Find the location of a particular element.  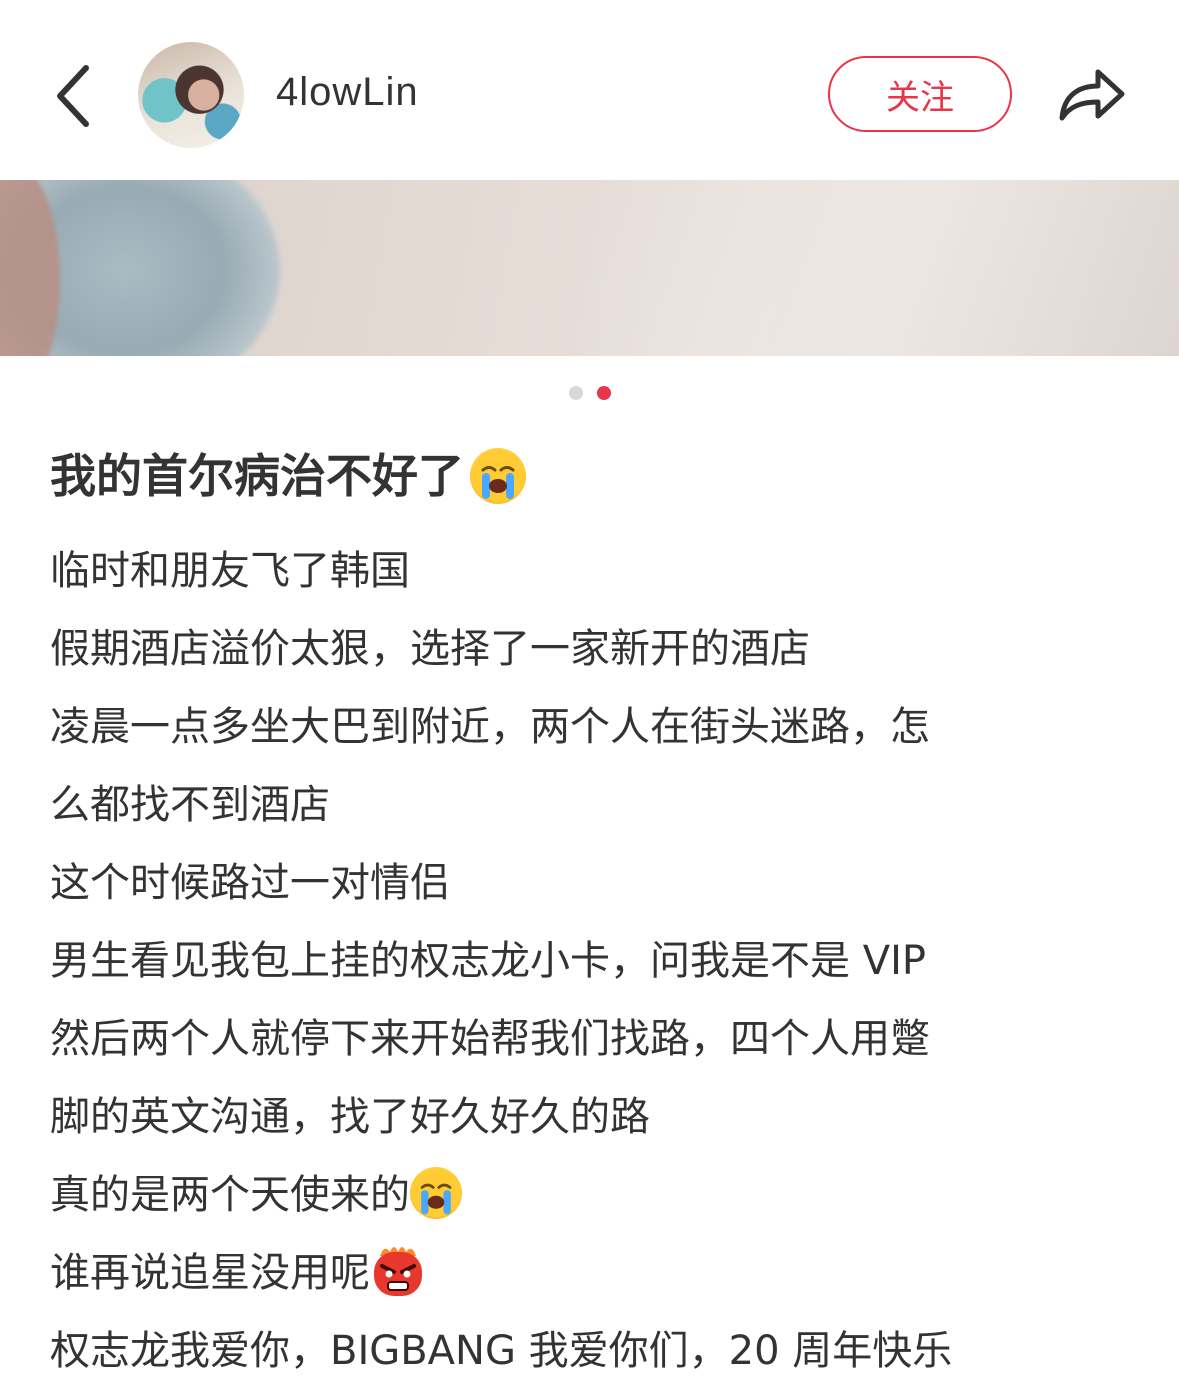

username: 4lowLin is located at coordinates (347, 92).